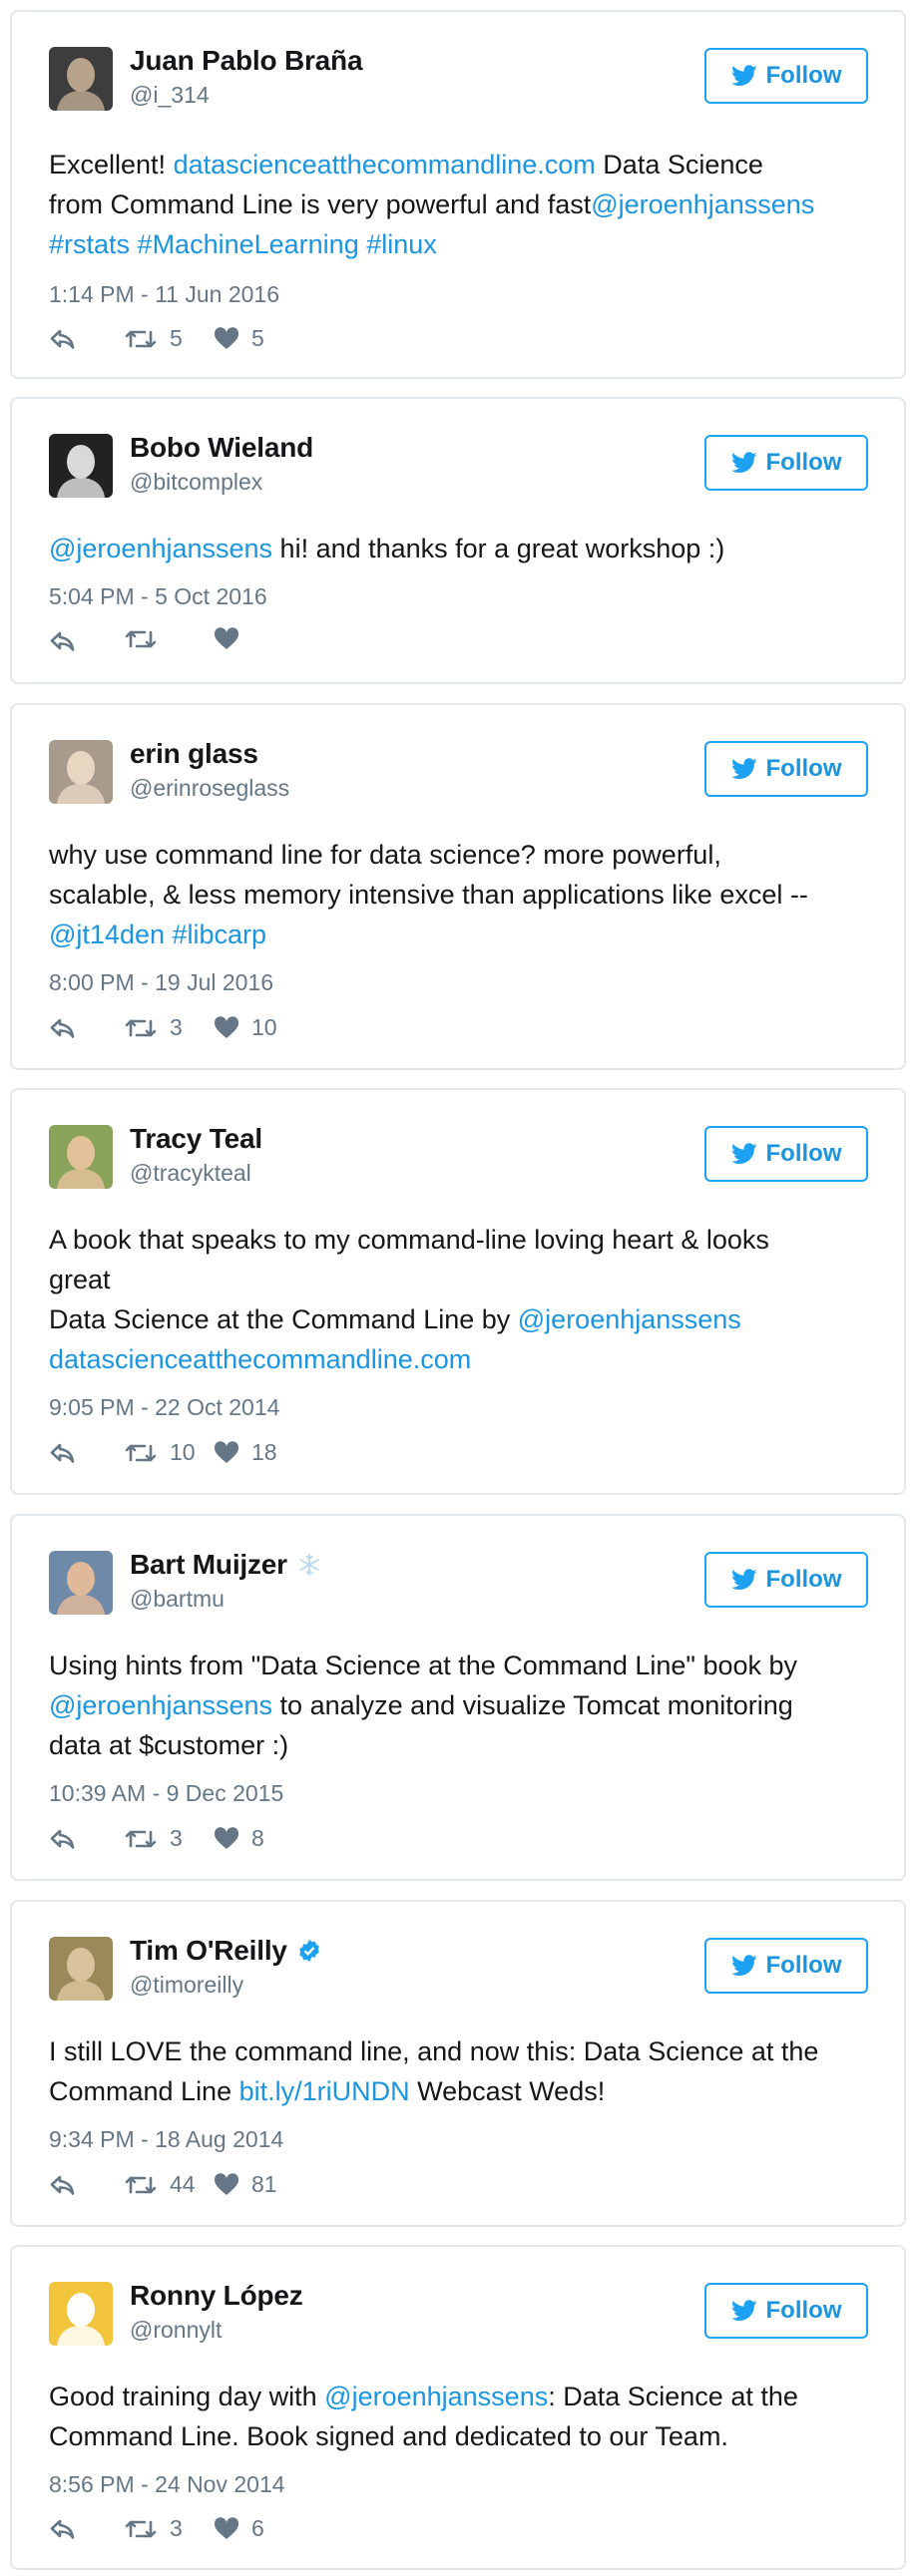 This screenshot has width=918, height=2576. What do you see at coordinates (158, 596) in the screenshot?
I see `tweet-timestamp: 5:04 PM - 5 Oct 2016` at bounding box center [158, 596].